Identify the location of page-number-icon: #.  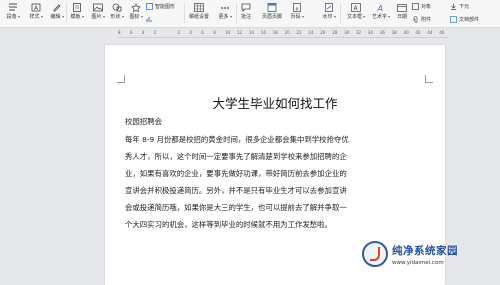
(297, 7).